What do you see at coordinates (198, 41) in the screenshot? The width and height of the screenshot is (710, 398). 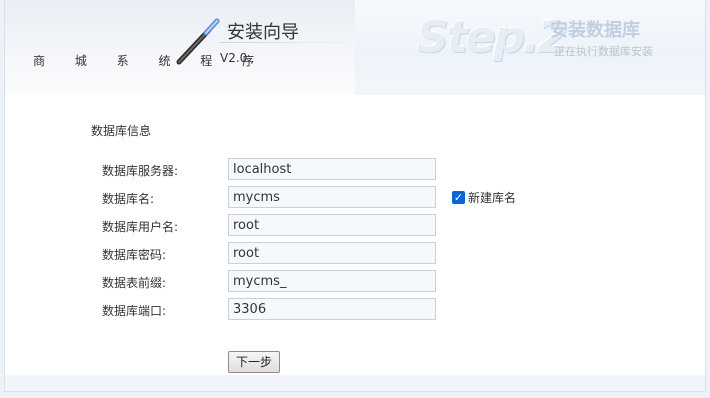 I see `magic-wand-icon` at bounding box center [198, 41].